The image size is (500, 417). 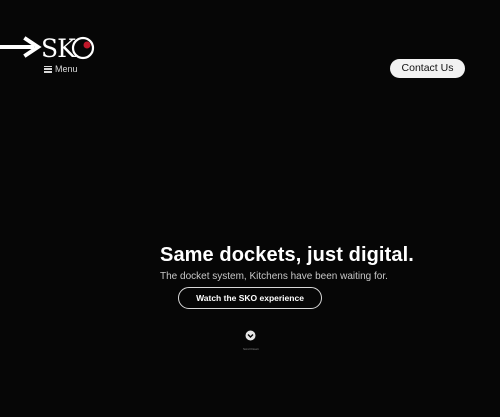 I want to click on arrow-right-icon, so click(x=21, y=47).